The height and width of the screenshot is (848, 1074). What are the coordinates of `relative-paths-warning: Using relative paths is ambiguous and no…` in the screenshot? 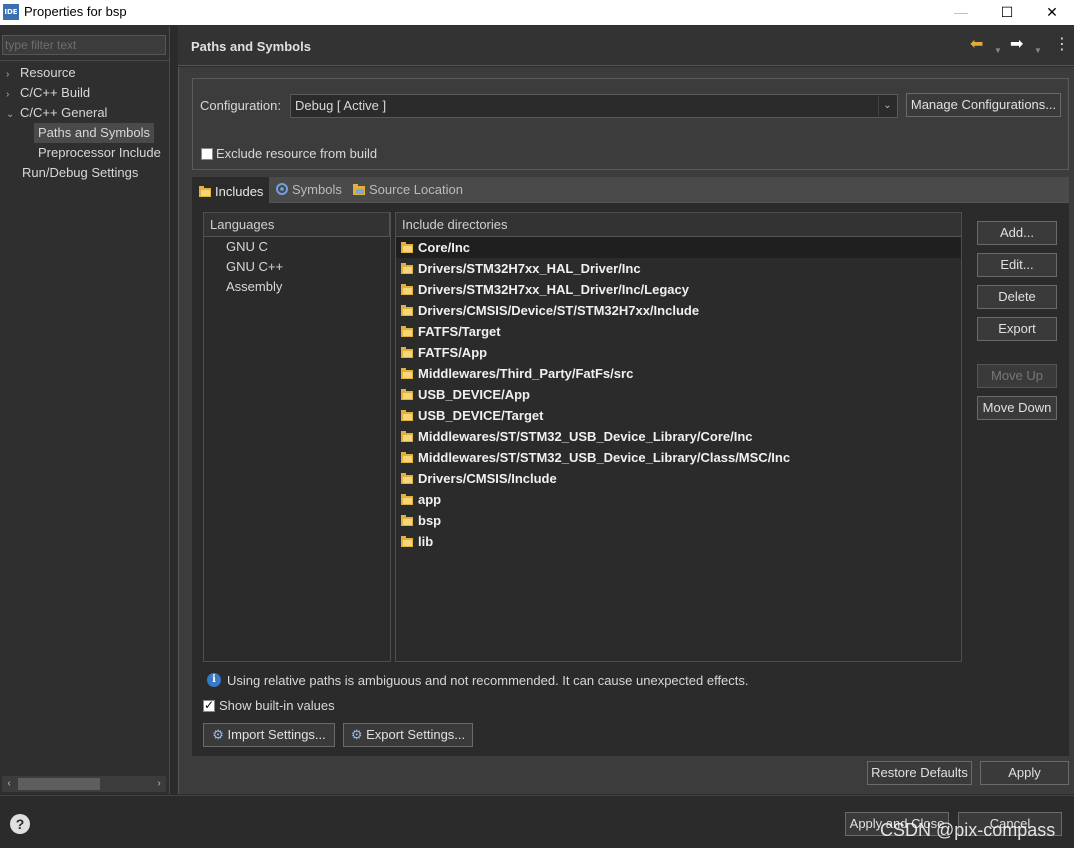 It's located at (488, 680).